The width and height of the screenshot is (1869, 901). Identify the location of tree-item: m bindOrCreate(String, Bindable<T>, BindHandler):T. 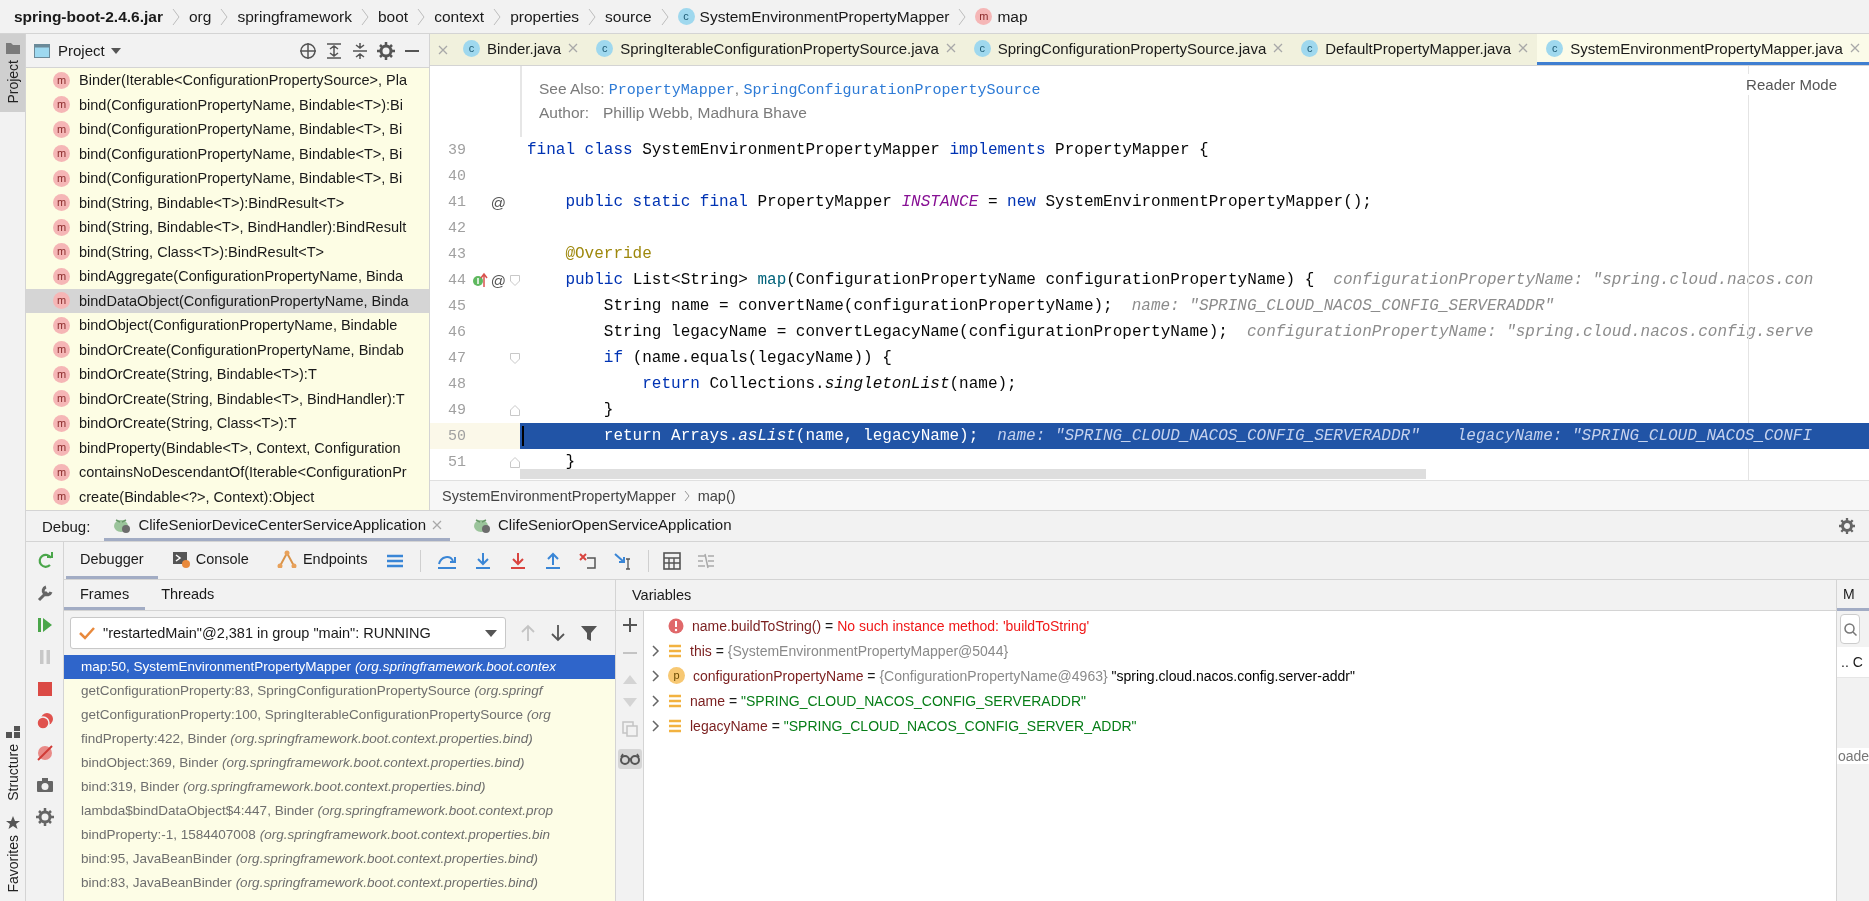
(227, 398).